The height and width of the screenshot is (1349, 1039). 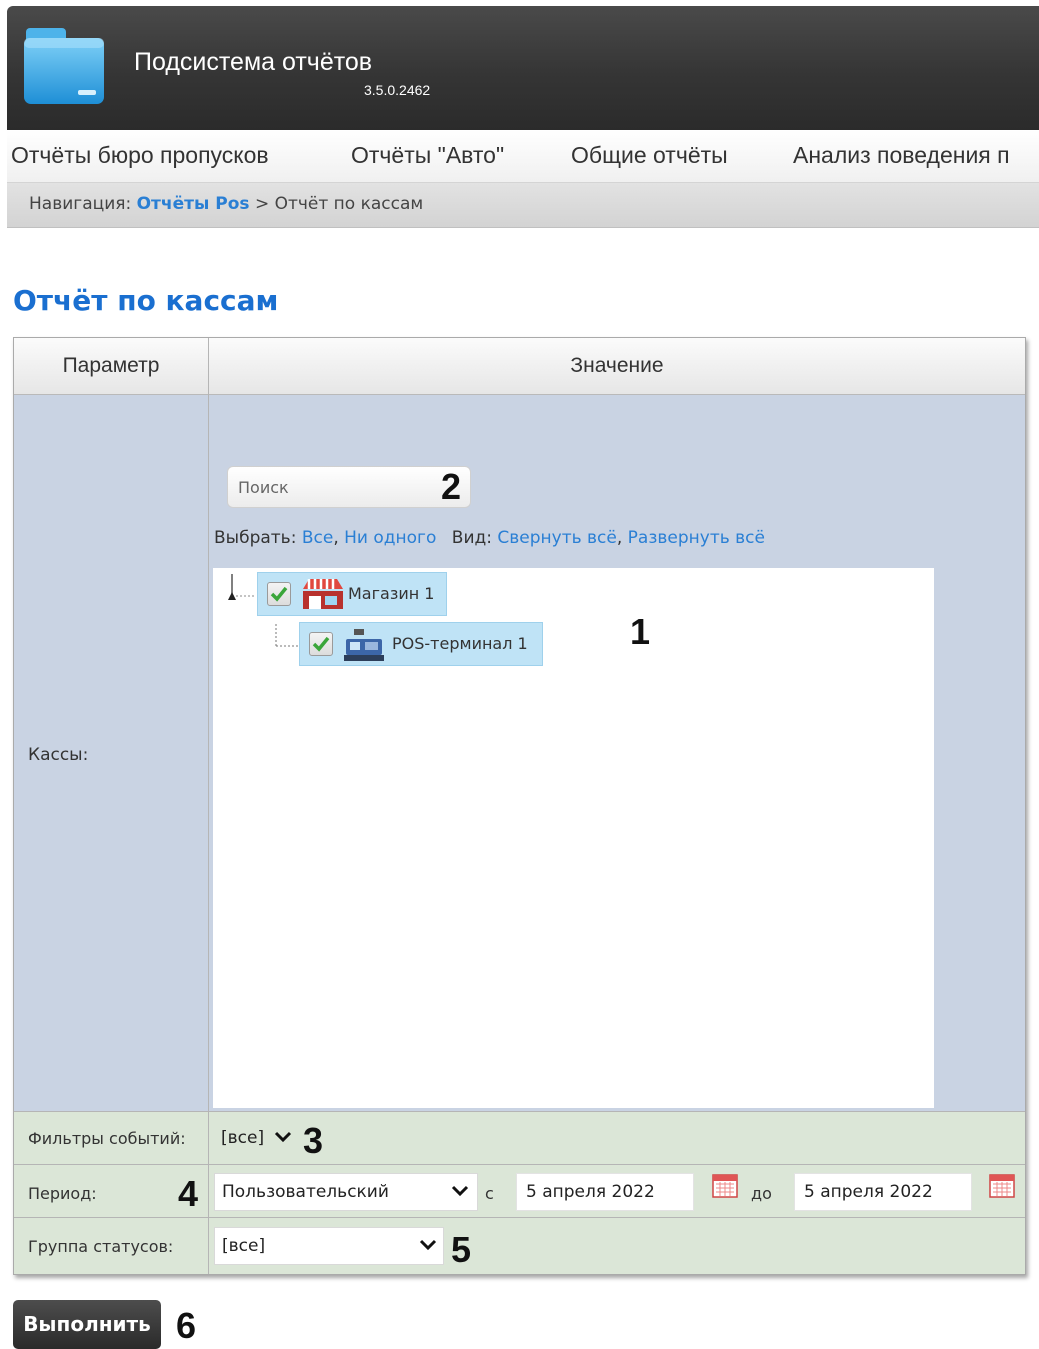 What do you see at coordinates (523, 205) in the screenshot?
I see `breadcrumb: Навигация: Отчёты Pos > Отчёт по кассам` at bounding box center [523, 205].